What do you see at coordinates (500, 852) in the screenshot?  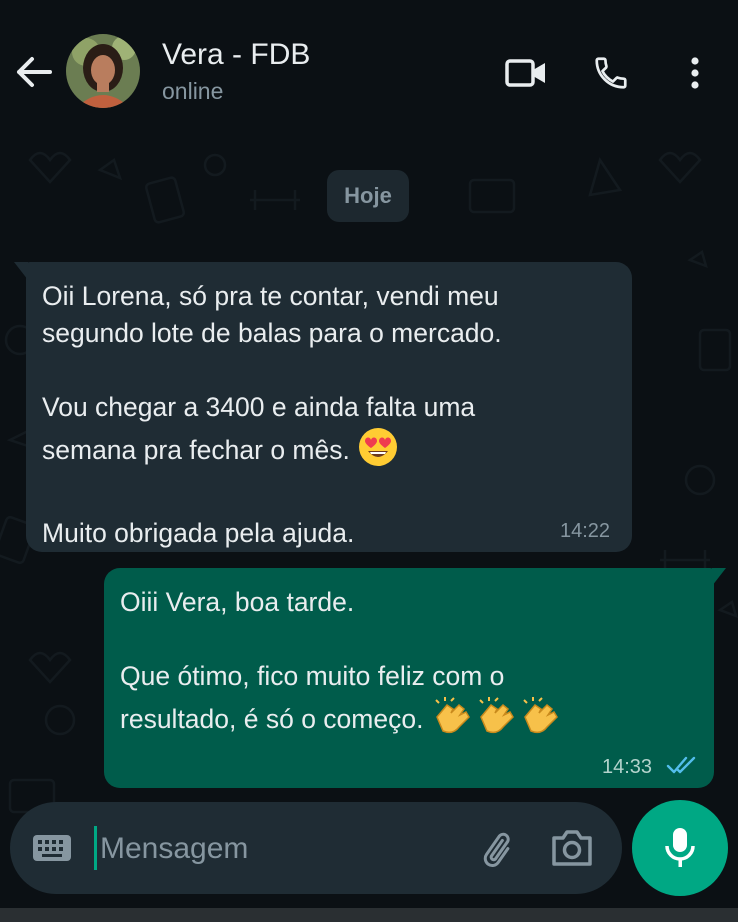 I see `paperclip-icon` at bounding box center [500, 852].